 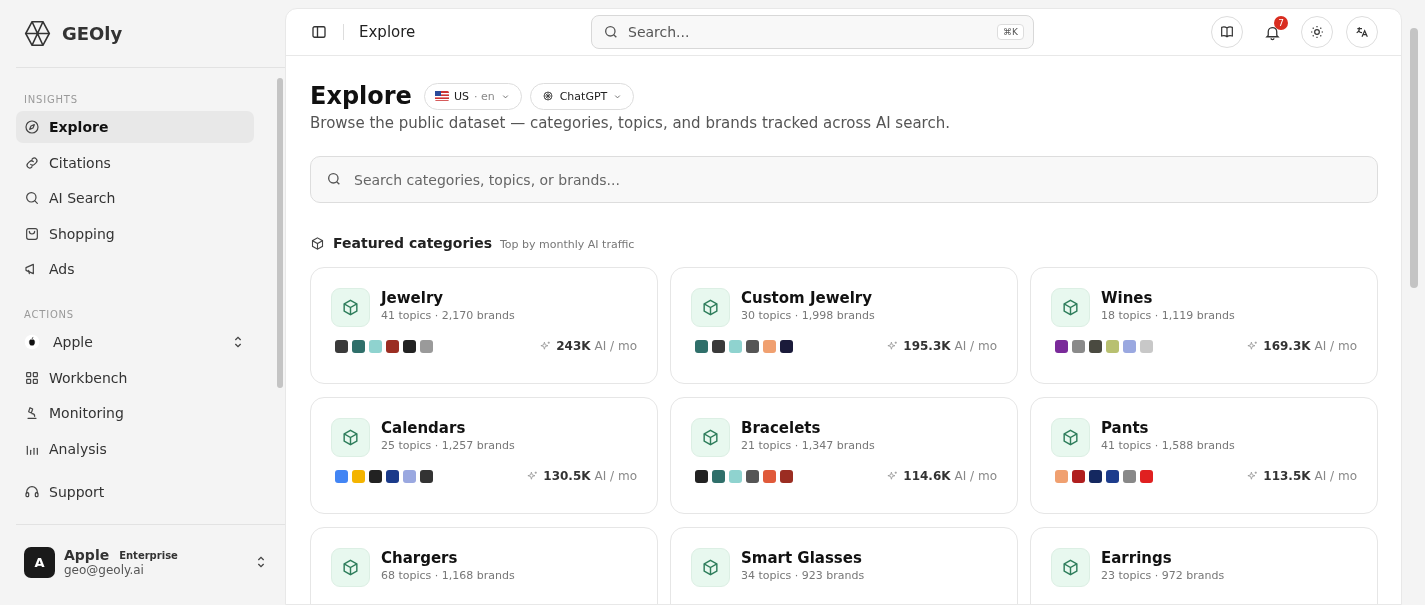 I want to click on section-title: Featured categories, so click(x=412, y=243).